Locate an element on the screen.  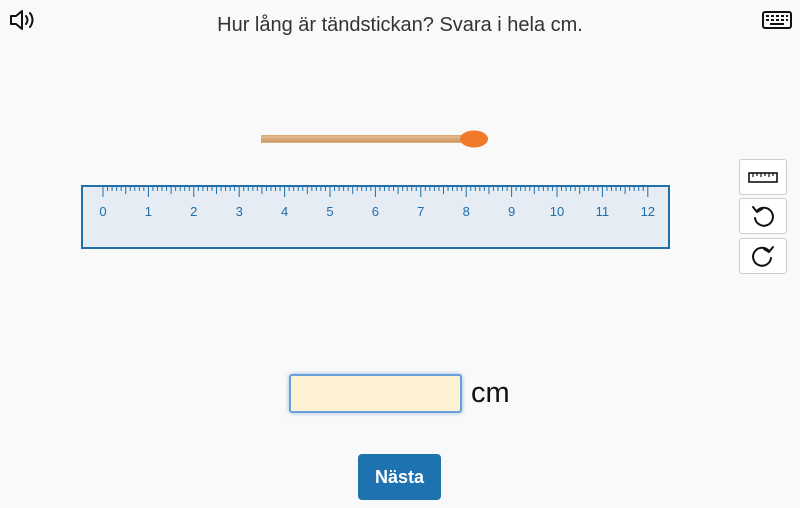
ruler-label: 7 is located at coordinates (420, 211).